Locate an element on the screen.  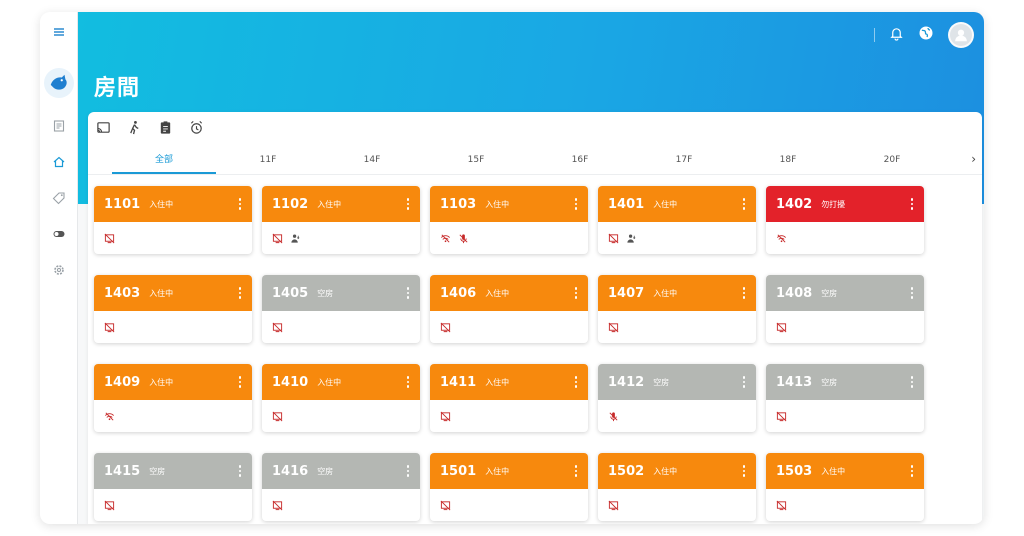
room-card: 1413 空房 is located at coordinates (845, 398).